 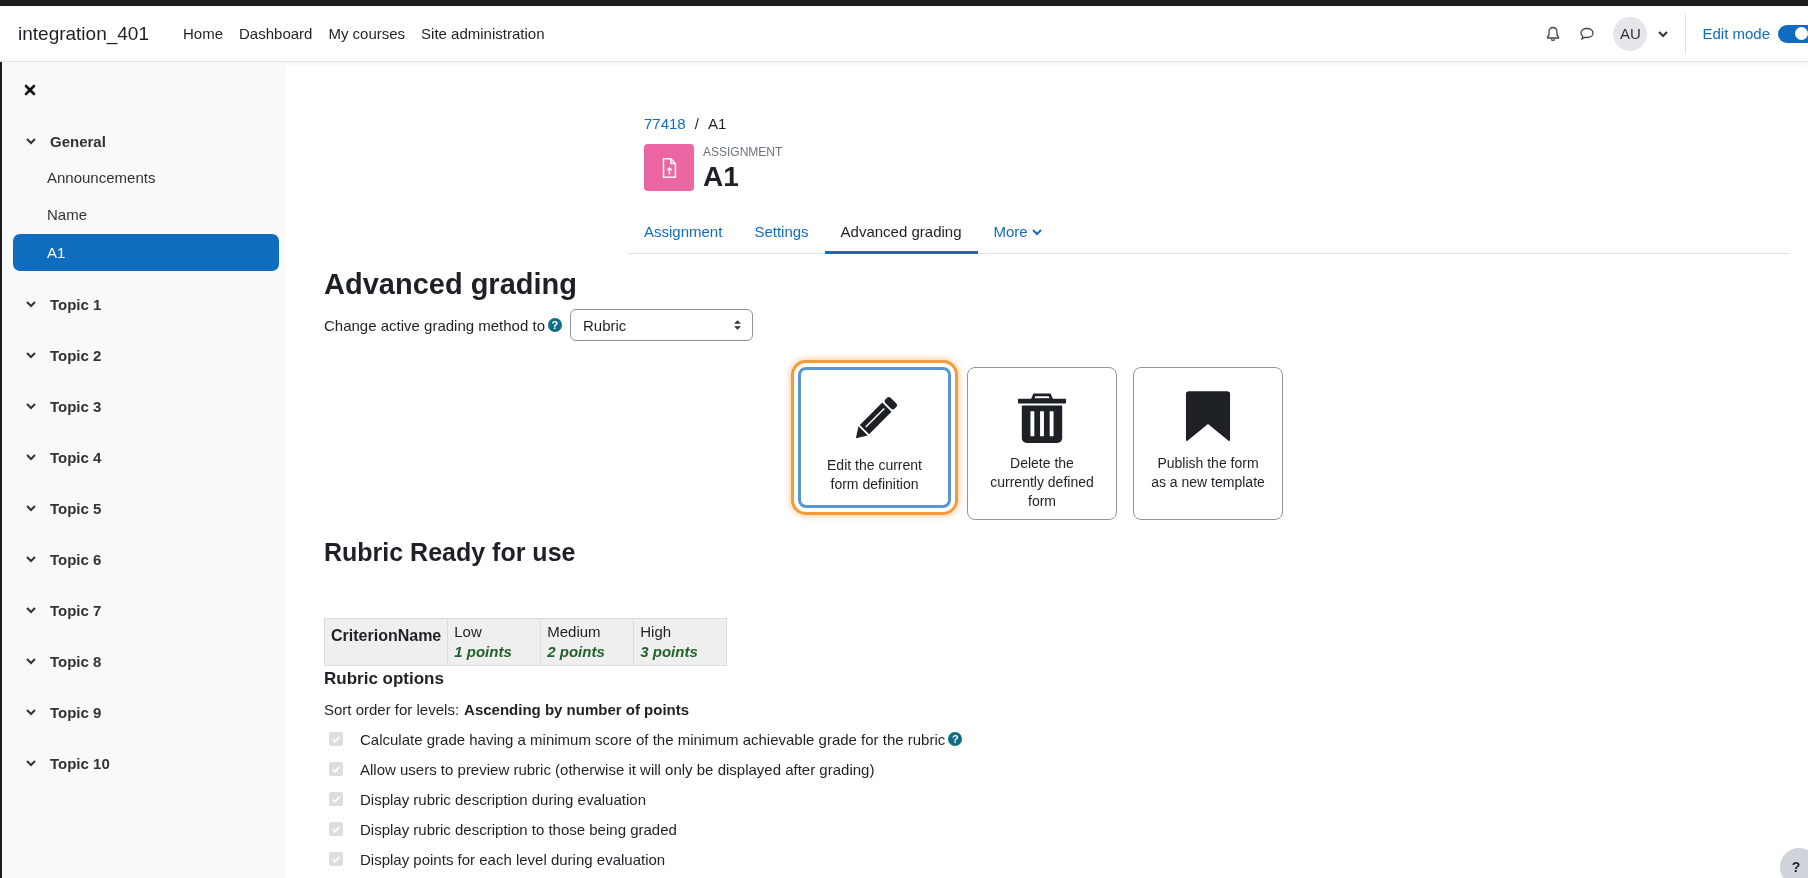 What do you see at coordinates (451, 284) in the screenshot?
I see `page-heading: Advanced grading` at bounding box center [451, 284].